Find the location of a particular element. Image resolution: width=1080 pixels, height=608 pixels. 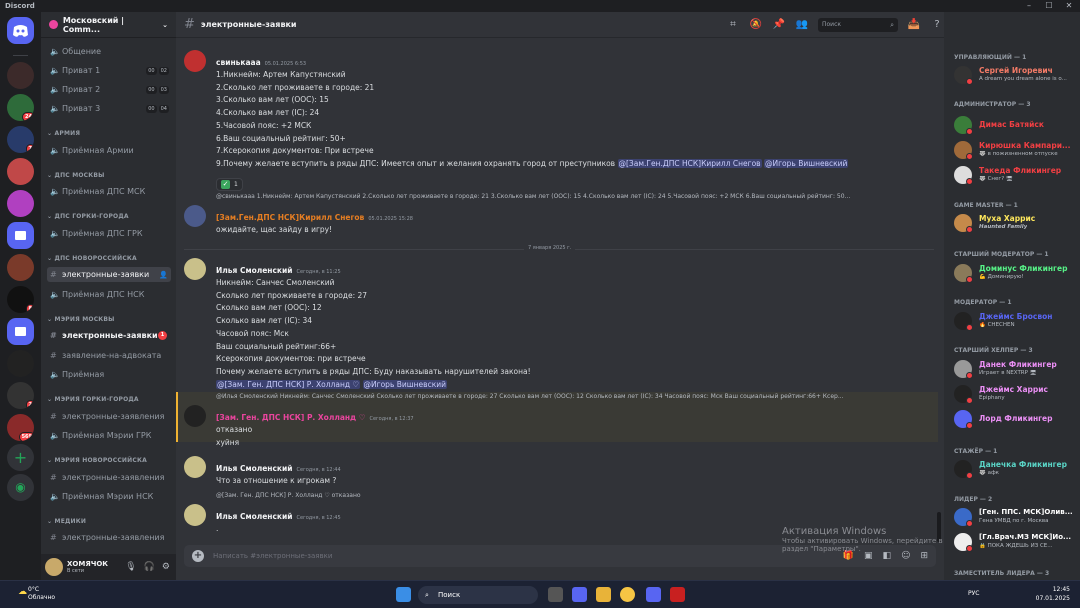

category-header: ⌄ МЭРИЯ ГОРКИ-ГОРОДА is located at coordinates (93, 399).